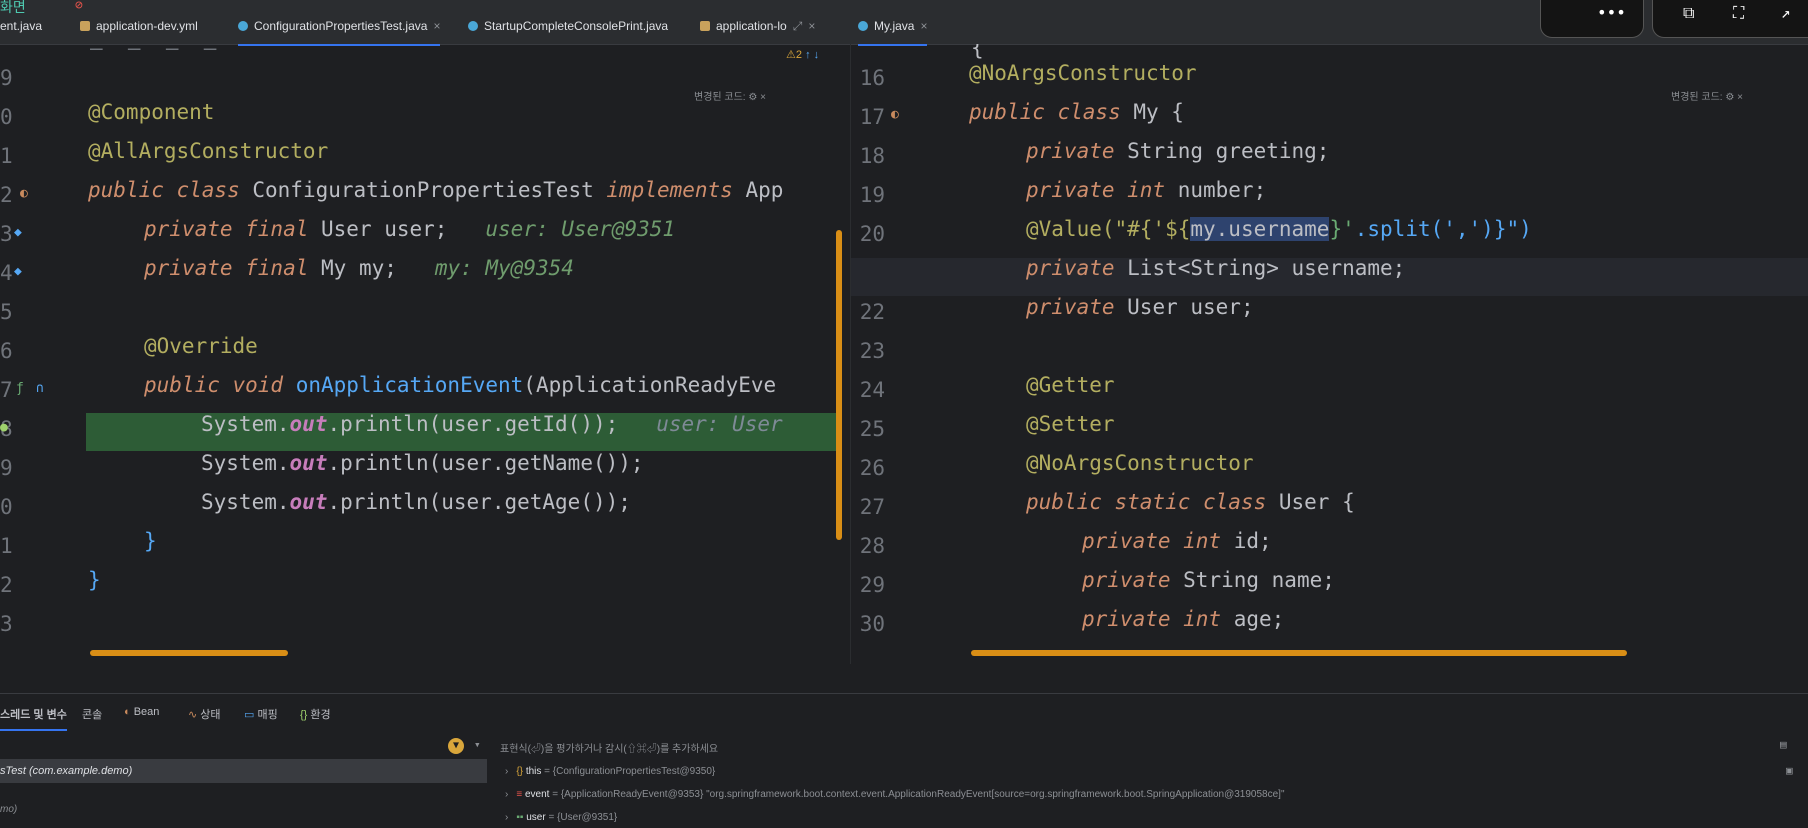  Describe the element at coordinates (519, 794) in the screenshot. I see `field-icon: ≡` at that location.